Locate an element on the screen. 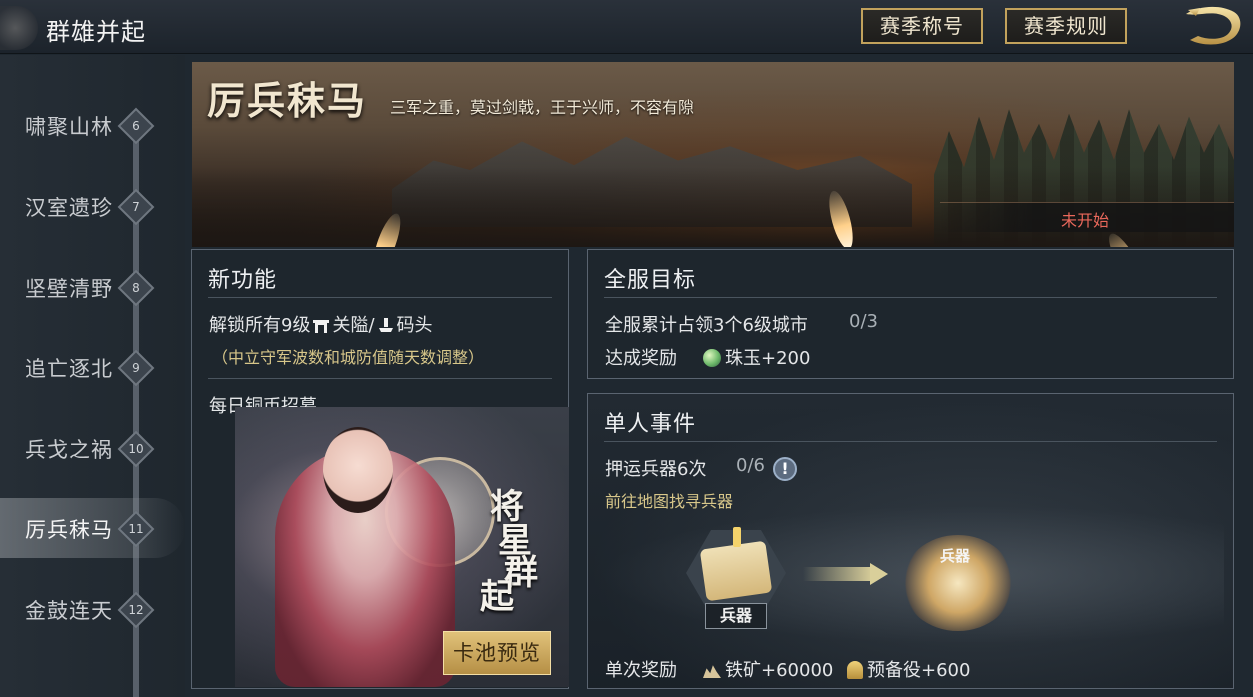 Image resolution: width=1253 pixels, height=697 pixels. alert-icon is located at coordinates (737, 537).